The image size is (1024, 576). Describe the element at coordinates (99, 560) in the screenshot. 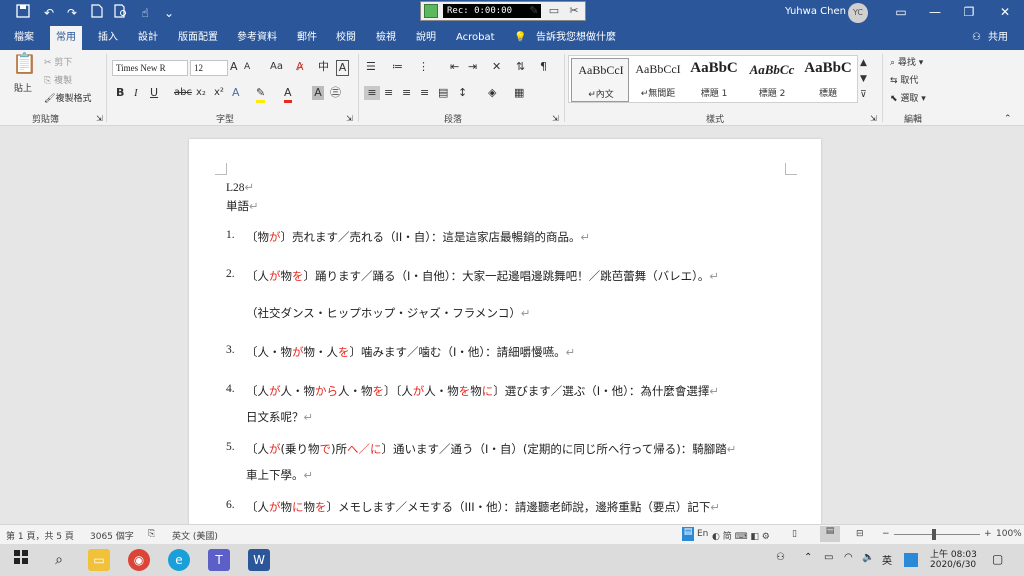

I see `file-explorer-icon: ▭` at that location.